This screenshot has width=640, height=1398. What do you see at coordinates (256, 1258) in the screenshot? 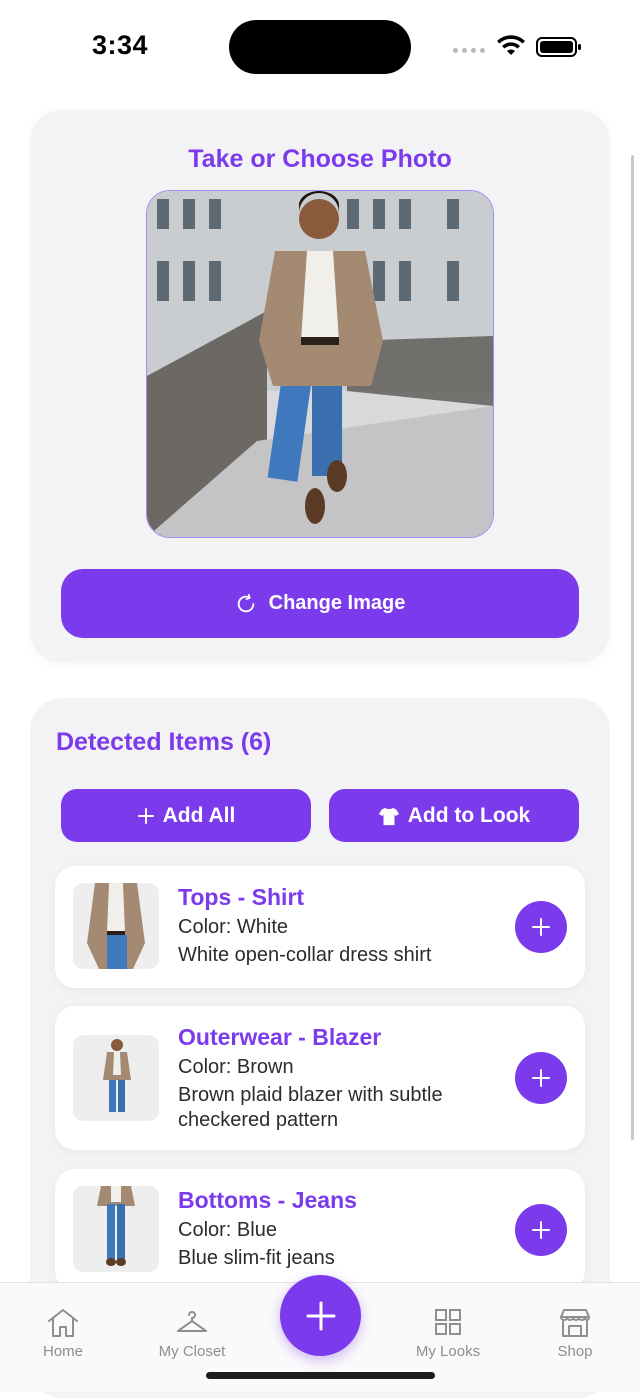
I see `item-description: Blue slim-fit jeans` at bounding box center [256, 1258].